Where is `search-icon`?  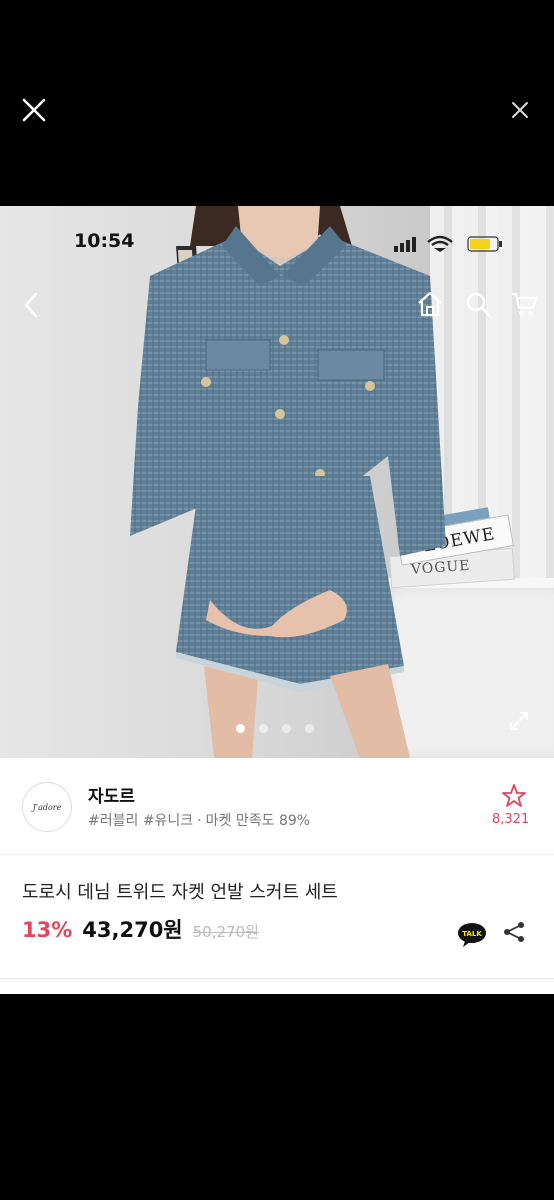
search-icon is located at coordinates (478, 304).